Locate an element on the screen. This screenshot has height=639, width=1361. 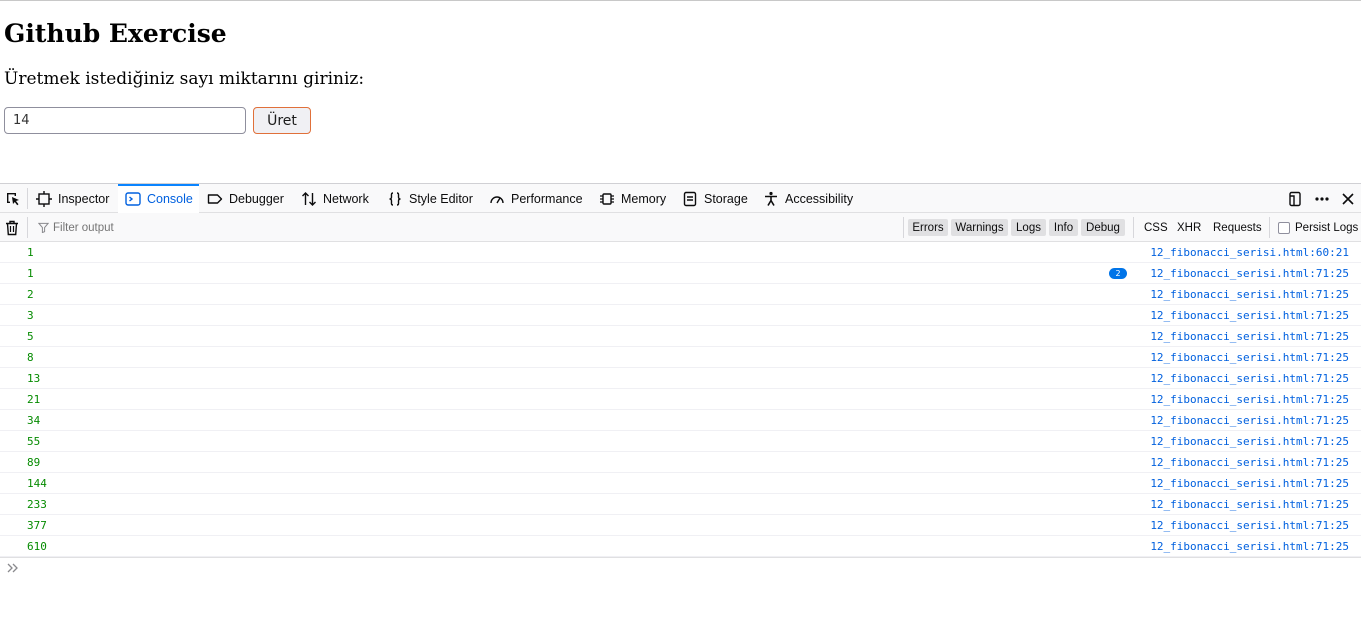
close-devtools-button is located at coordinates (1348, 198).